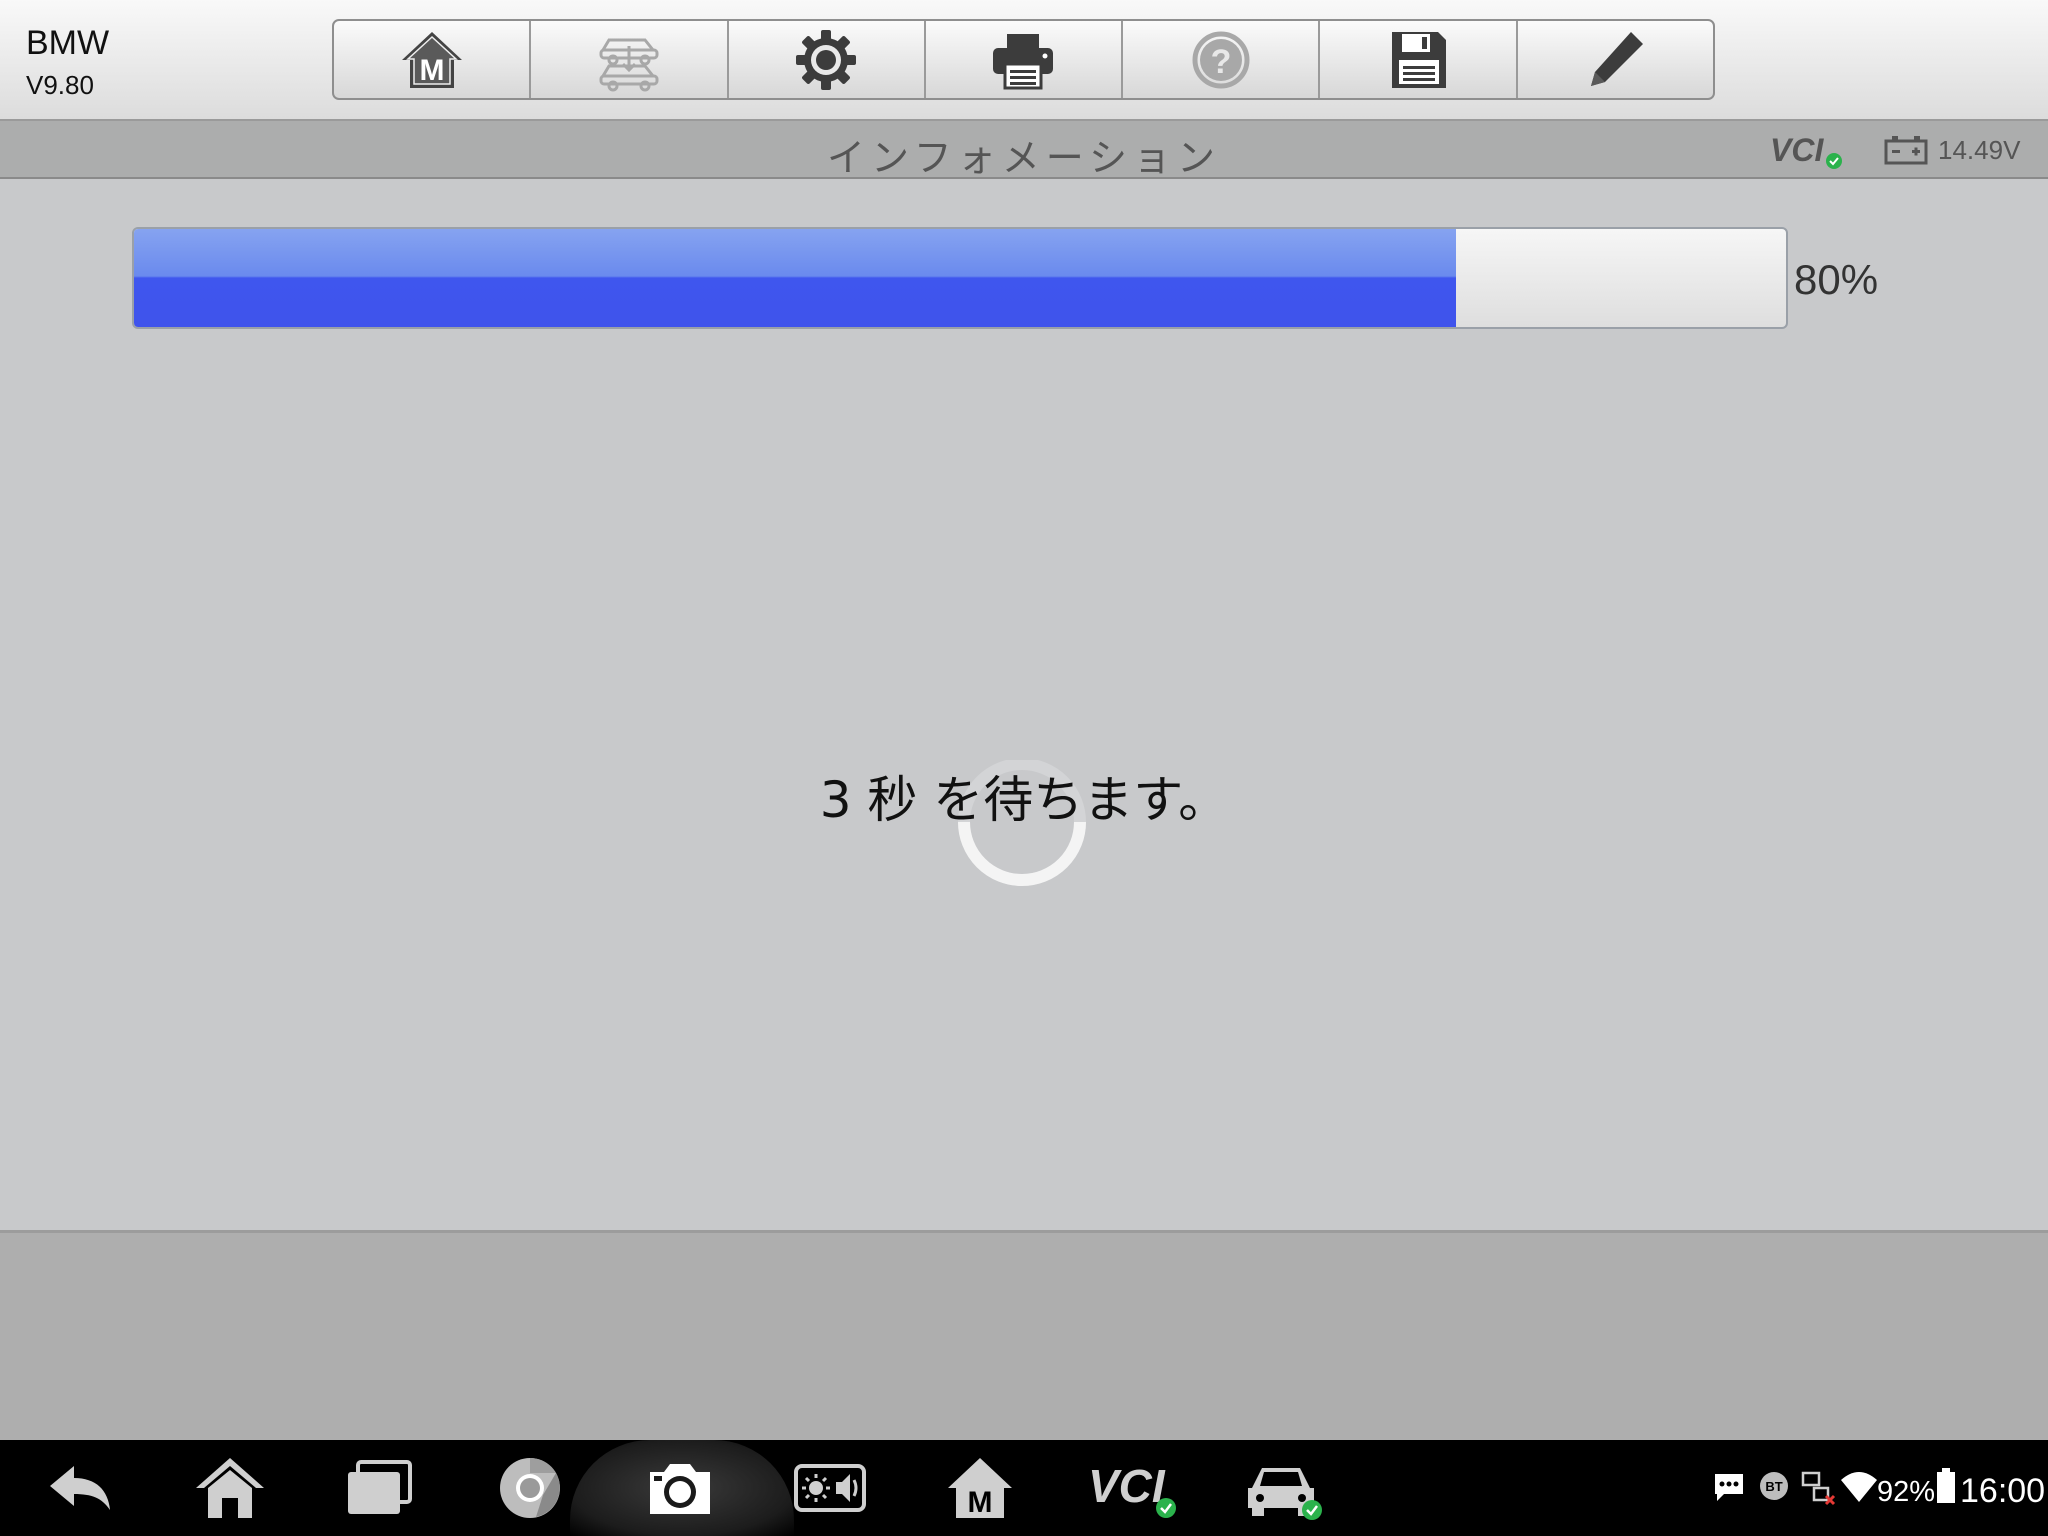 The height and width of the screenshot is (1536, 2048). Describe the element at coordinates (1024, 158) in the screenshot. I see `page-title: インフォメーション` at that location.